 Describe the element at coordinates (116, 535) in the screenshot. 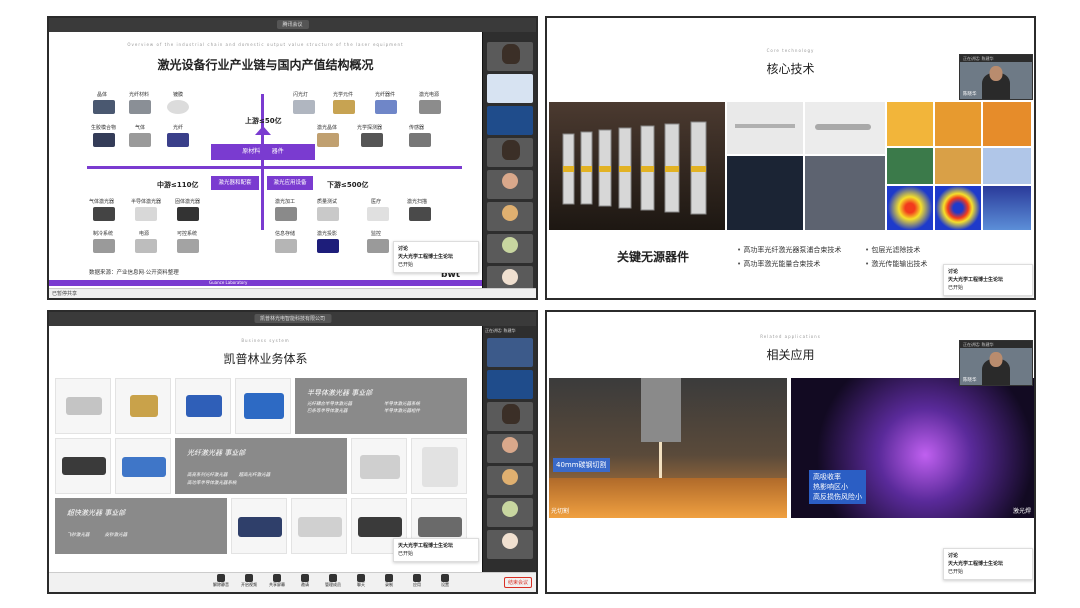

I see `dept-item: 皮秒激光器` at that location.